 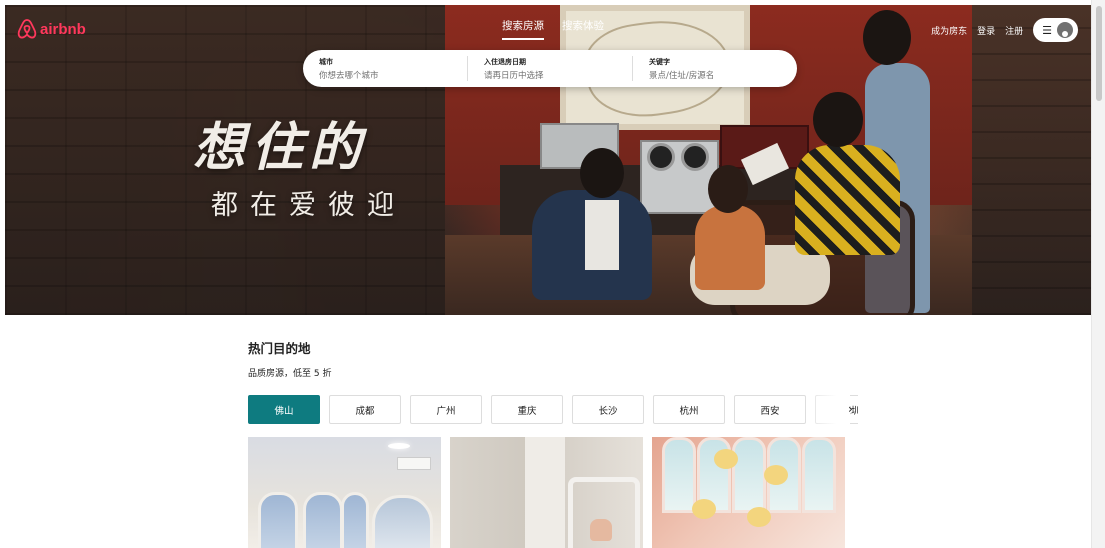 What do you see at coordinates (986, 30) in the screenshot?
I see `login-link: 登录` at bounding box center [986, 30].